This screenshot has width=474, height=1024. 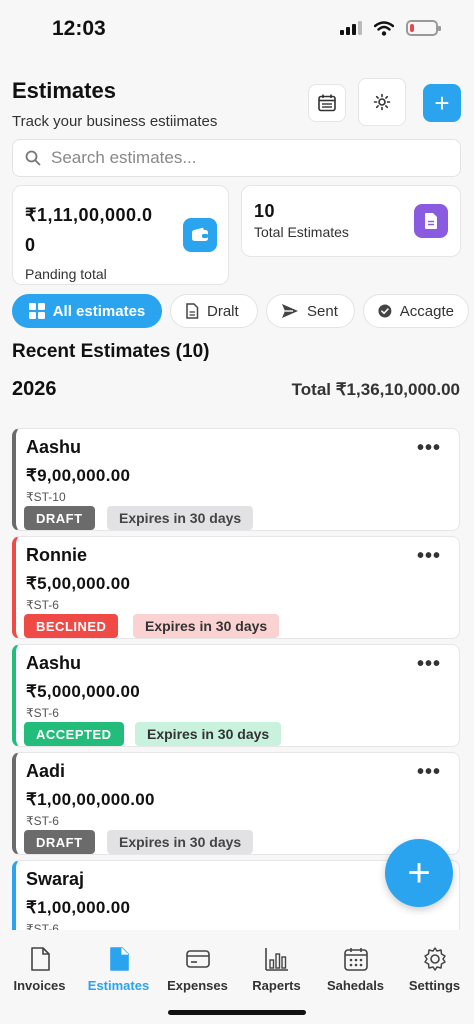 I want to click on year-total: Total ₹1,36,10,000.00, so click(x=375, y=389).